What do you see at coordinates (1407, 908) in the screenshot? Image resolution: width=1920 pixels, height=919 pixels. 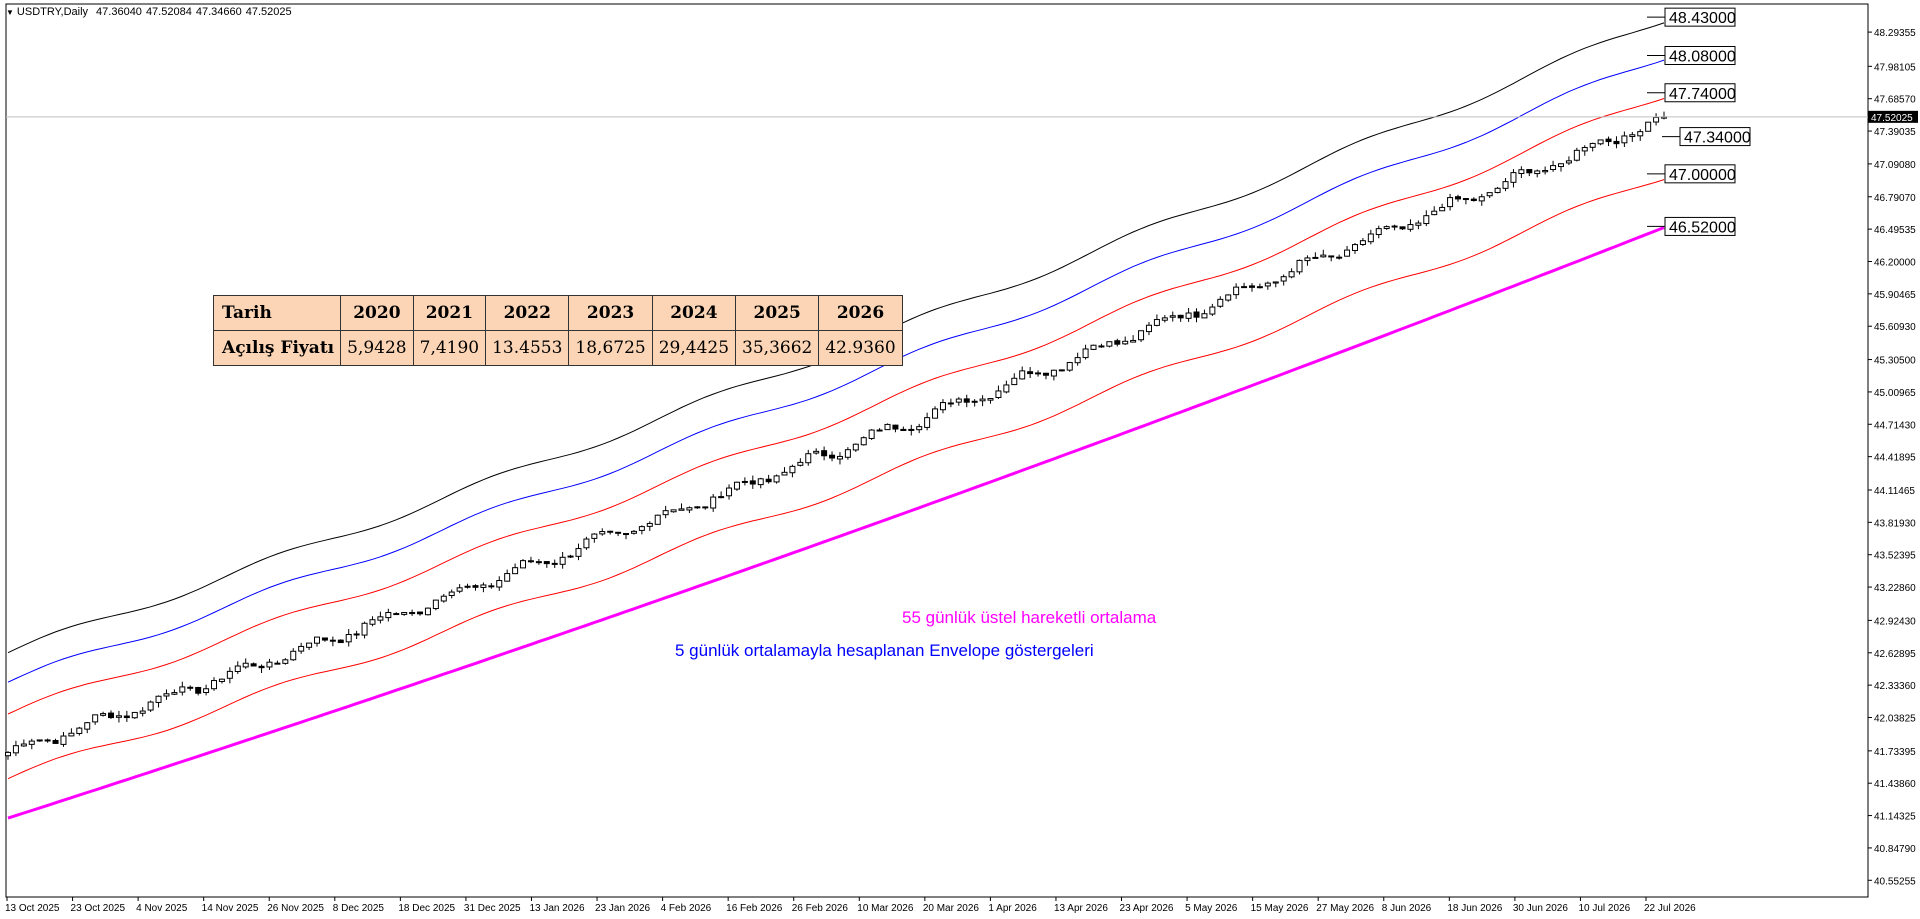 I see `date-tick-label: 8 Jun 2026` at bounding box center [1407, 908].